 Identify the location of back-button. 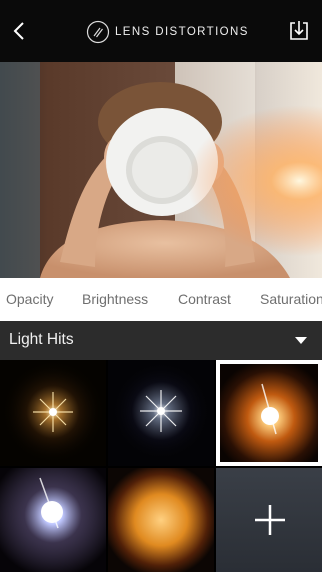
(19, 31).